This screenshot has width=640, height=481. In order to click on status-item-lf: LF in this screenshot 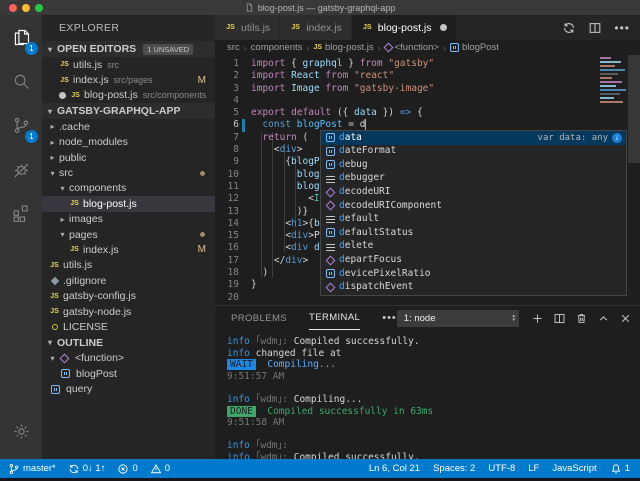, I will do `click(533, 468)`.